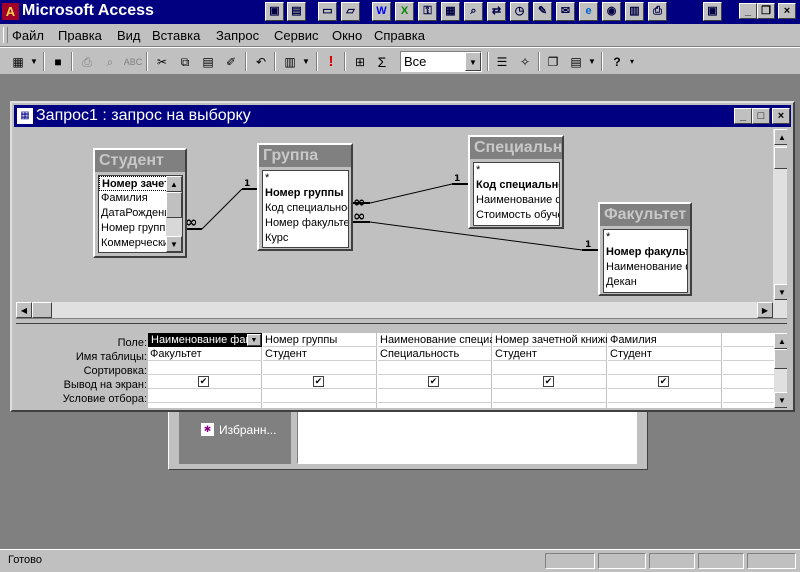 The image size is (800, 572). Describe the element at coordinates (34, 62) in the screenshot. I see `view-dropdown-icon: ▼` at that location.